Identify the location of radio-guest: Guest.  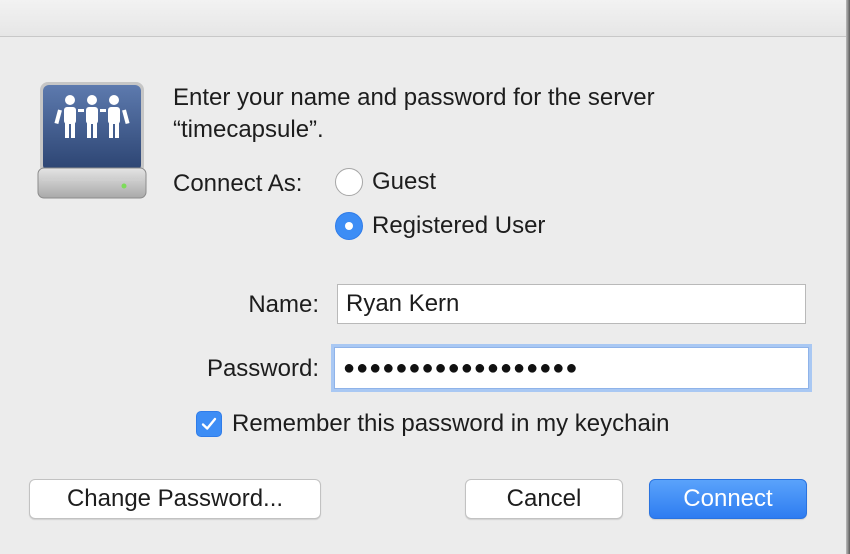
(385, 182).